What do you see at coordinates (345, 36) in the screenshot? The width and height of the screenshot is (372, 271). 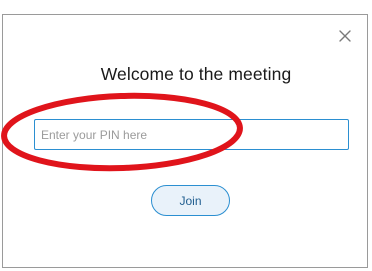 I see `close-icon` at bounding box center [345, 36].